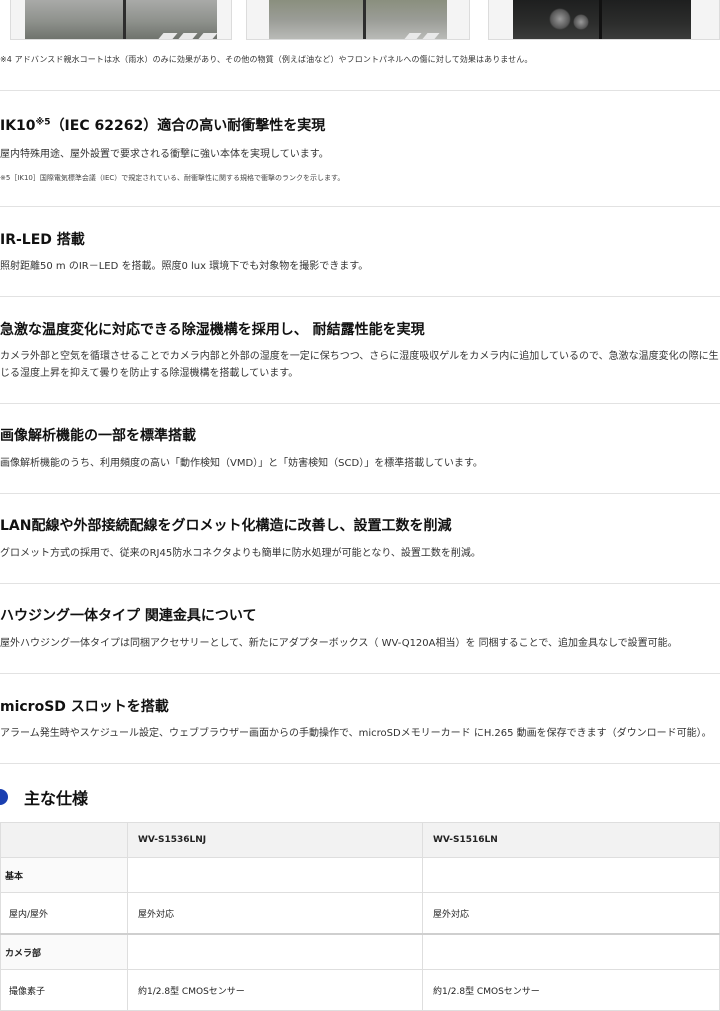  What do you see at coordinates (188, 126) in the screenshot?
I see `title-rest: （IEC 62262）適合の高い耐衝撃性を実現` at bounding box center [188, 126].